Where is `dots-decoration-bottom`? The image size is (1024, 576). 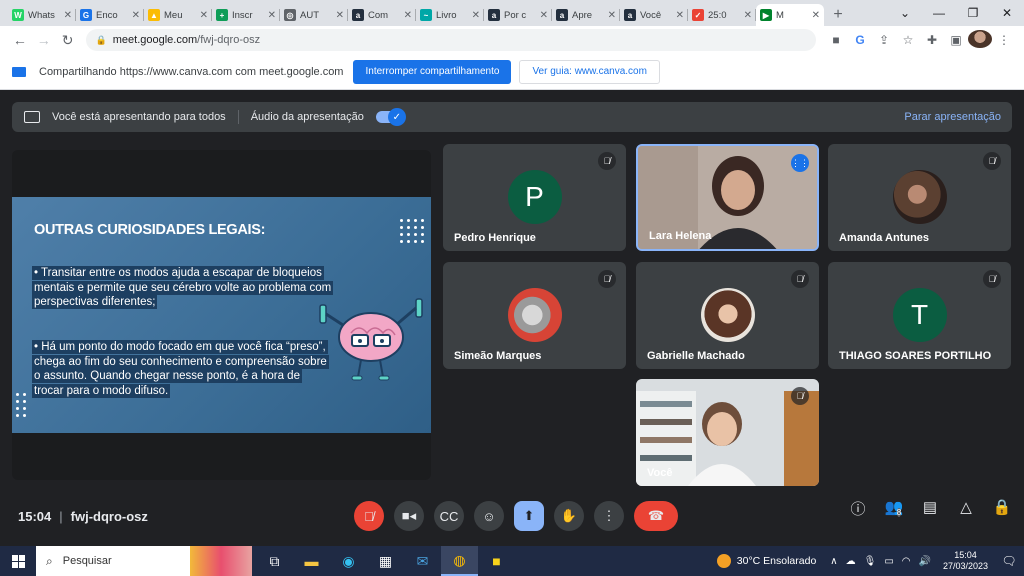 dots-decoration-bottom is located at coordinates (21, 405).